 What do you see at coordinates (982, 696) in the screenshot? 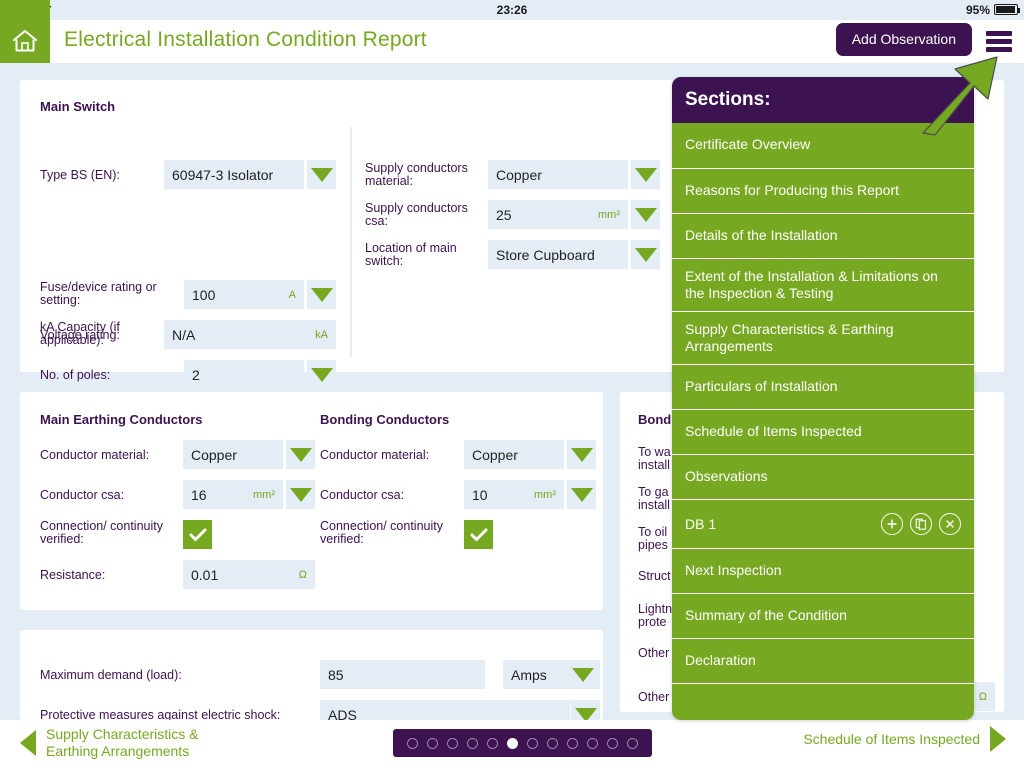
I see `field-unit: Ω` at bounding box center [982, 696].